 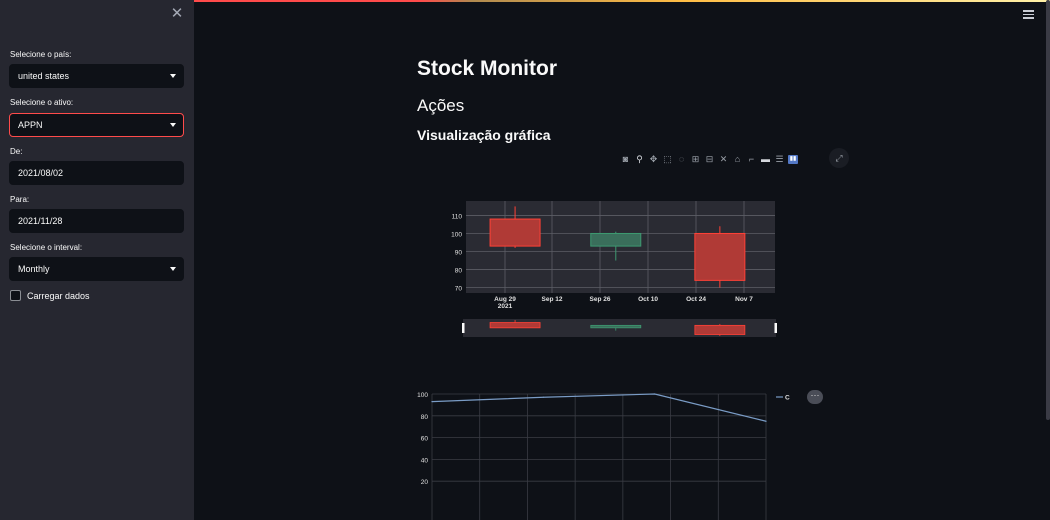 I want to click on x-tick-label: Nov 7, so click(x=744, y=299).